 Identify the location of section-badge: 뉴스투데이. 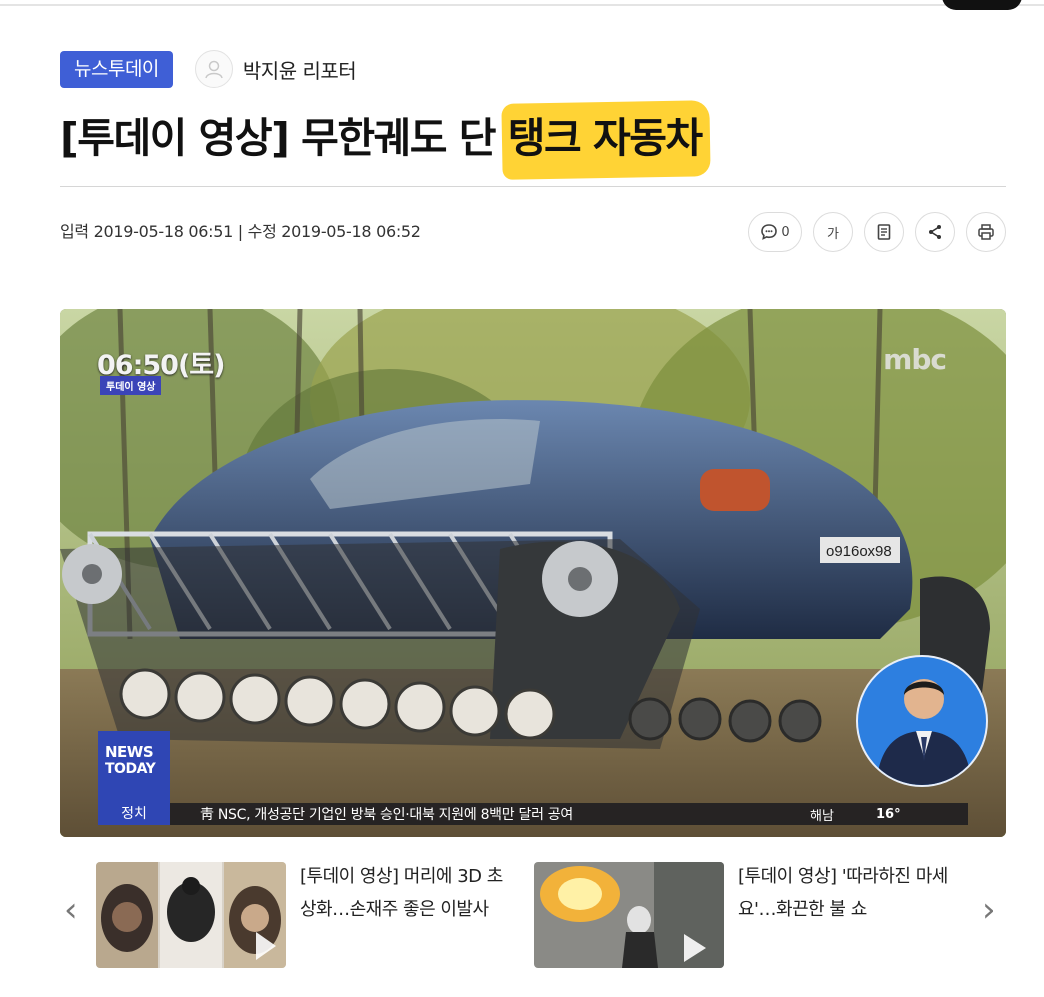
(116, 69).